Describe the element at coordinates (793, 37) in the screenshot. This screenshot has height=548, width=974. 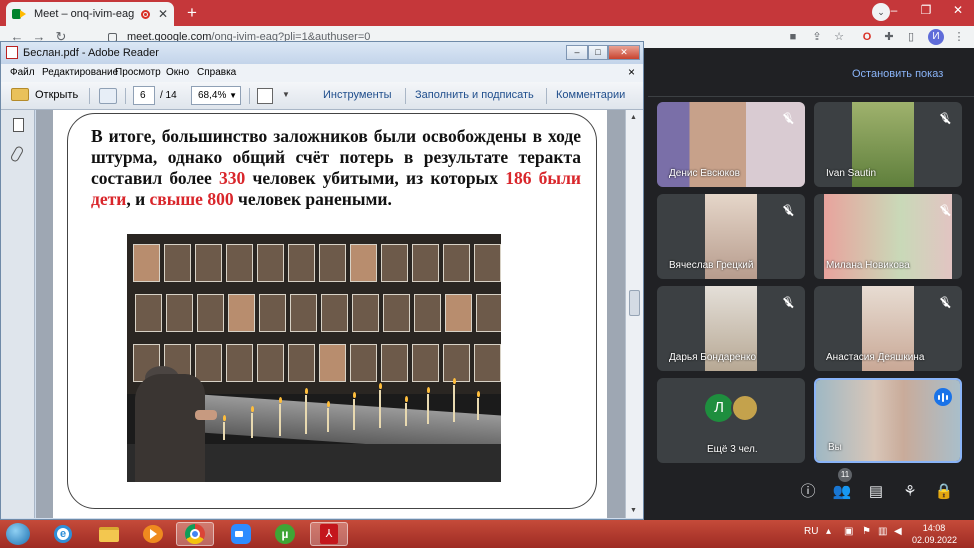
I see `camera-icon: ■` at that location.